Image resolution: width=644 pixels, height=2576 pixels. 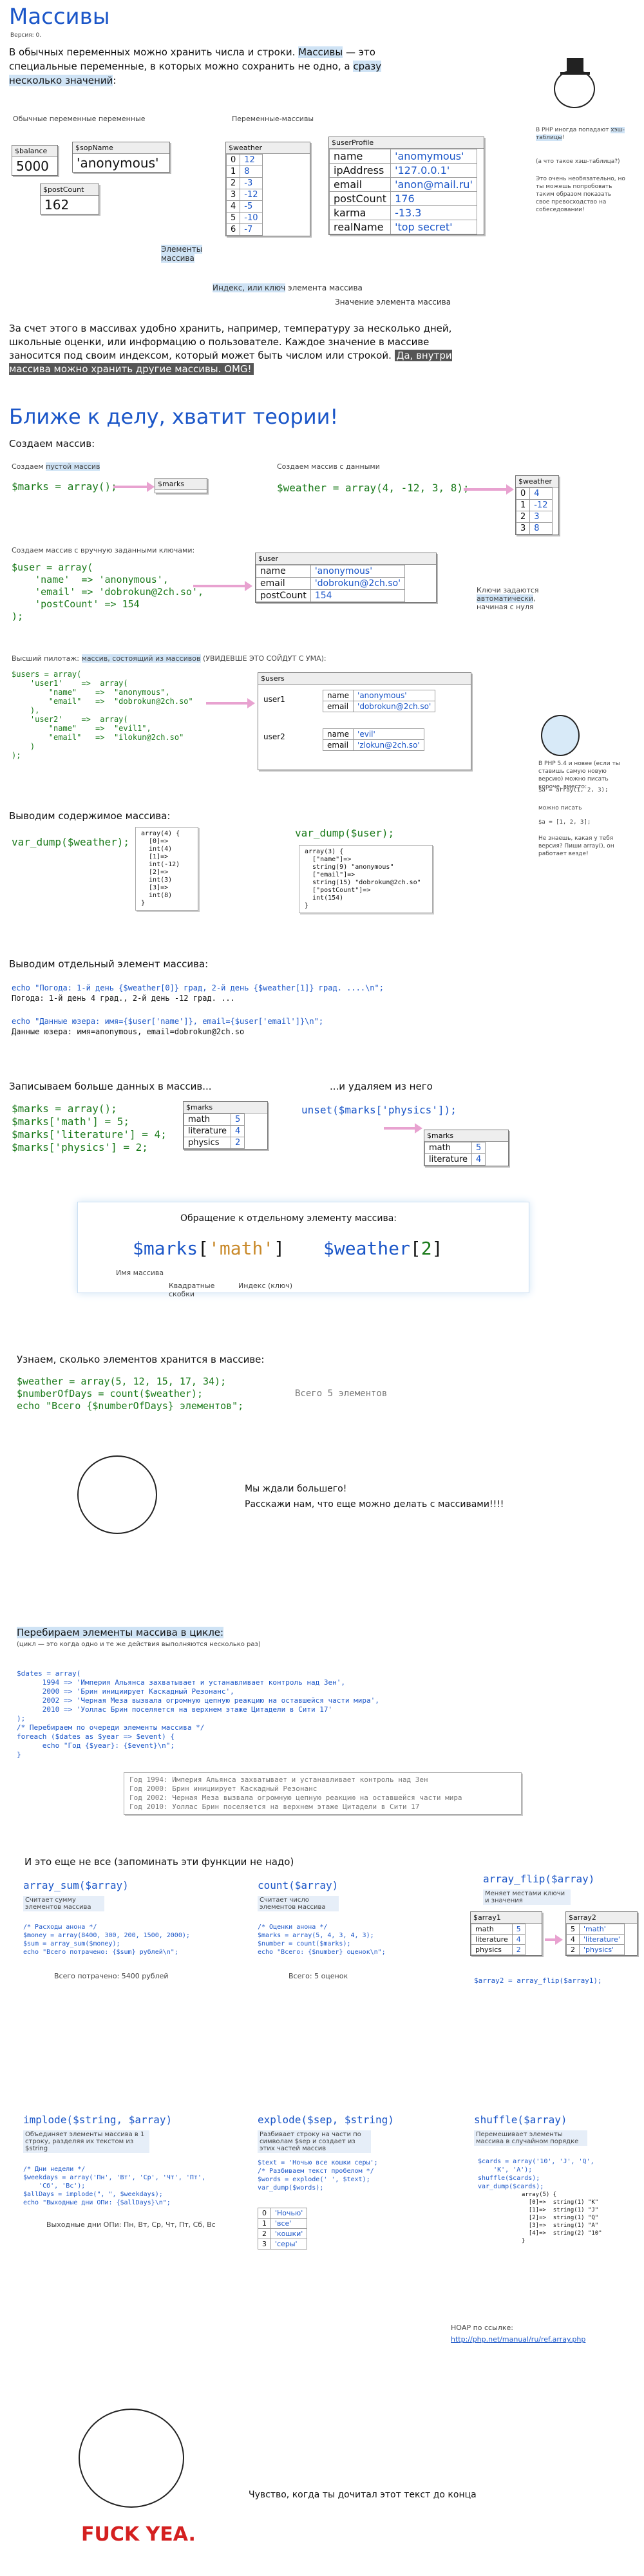 I want to click on func-array-flip-desc: Меняет местами ключи и значения, so click(x=527, y=1897).